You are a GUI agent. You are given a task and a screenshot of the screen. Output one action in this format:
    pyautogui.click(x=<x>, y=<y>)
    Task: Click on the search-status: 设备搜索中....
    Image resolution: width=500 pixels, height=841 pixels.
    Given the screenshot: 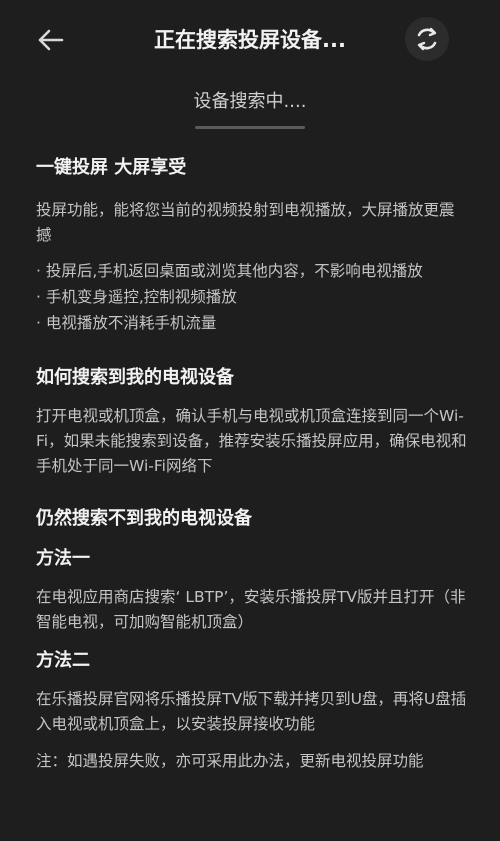 What is the action you would take?
    pyautogui.click(x=250, y=101)
    